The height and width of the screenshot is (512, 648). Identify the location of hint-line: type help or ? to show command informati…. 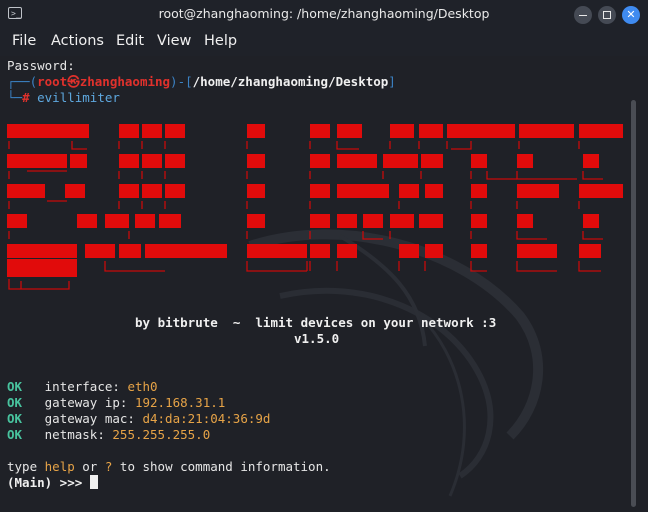
(169, 467).